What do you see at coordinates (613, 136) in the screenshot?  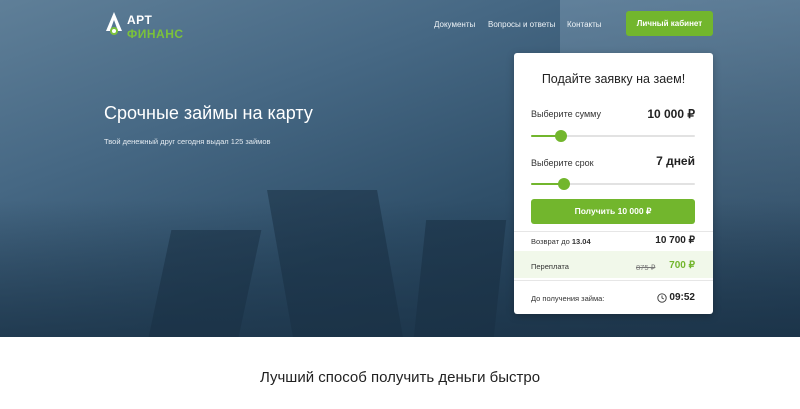 I see `amount-slider` at bounding box center [613, 136].